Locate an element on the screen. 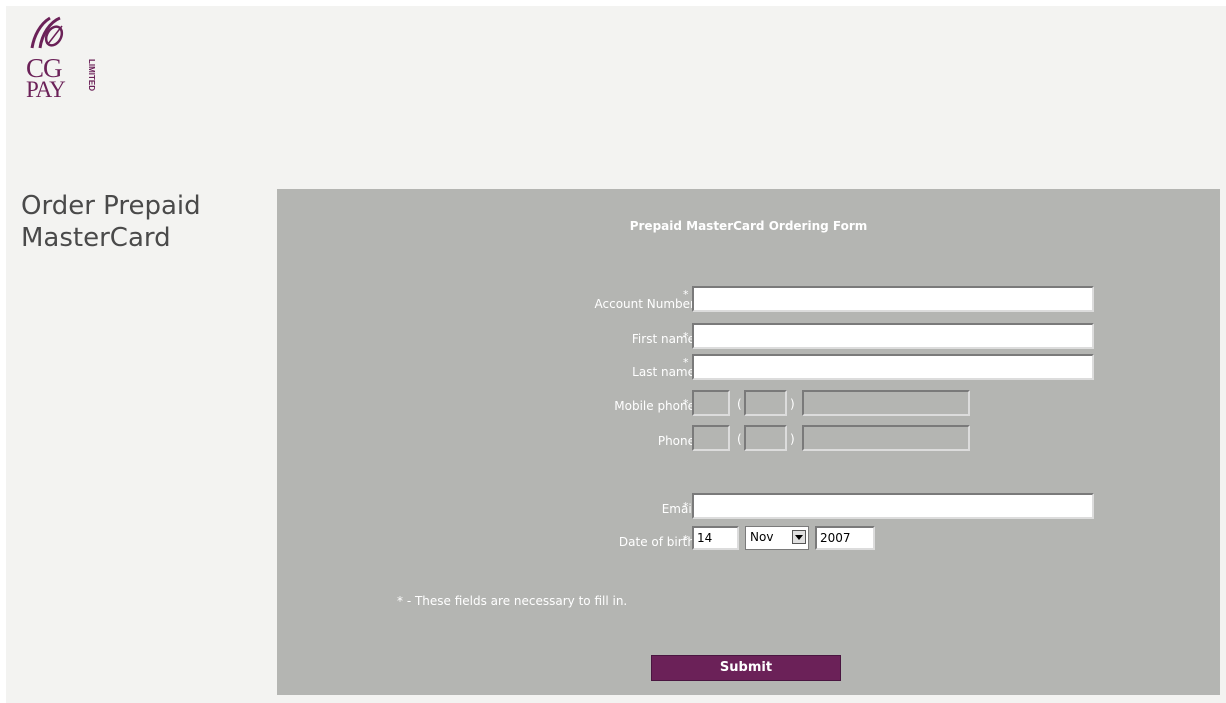 This screenshot has height=703, width=1226. birth-month-value: Nov is located at coordinates (762, 537).